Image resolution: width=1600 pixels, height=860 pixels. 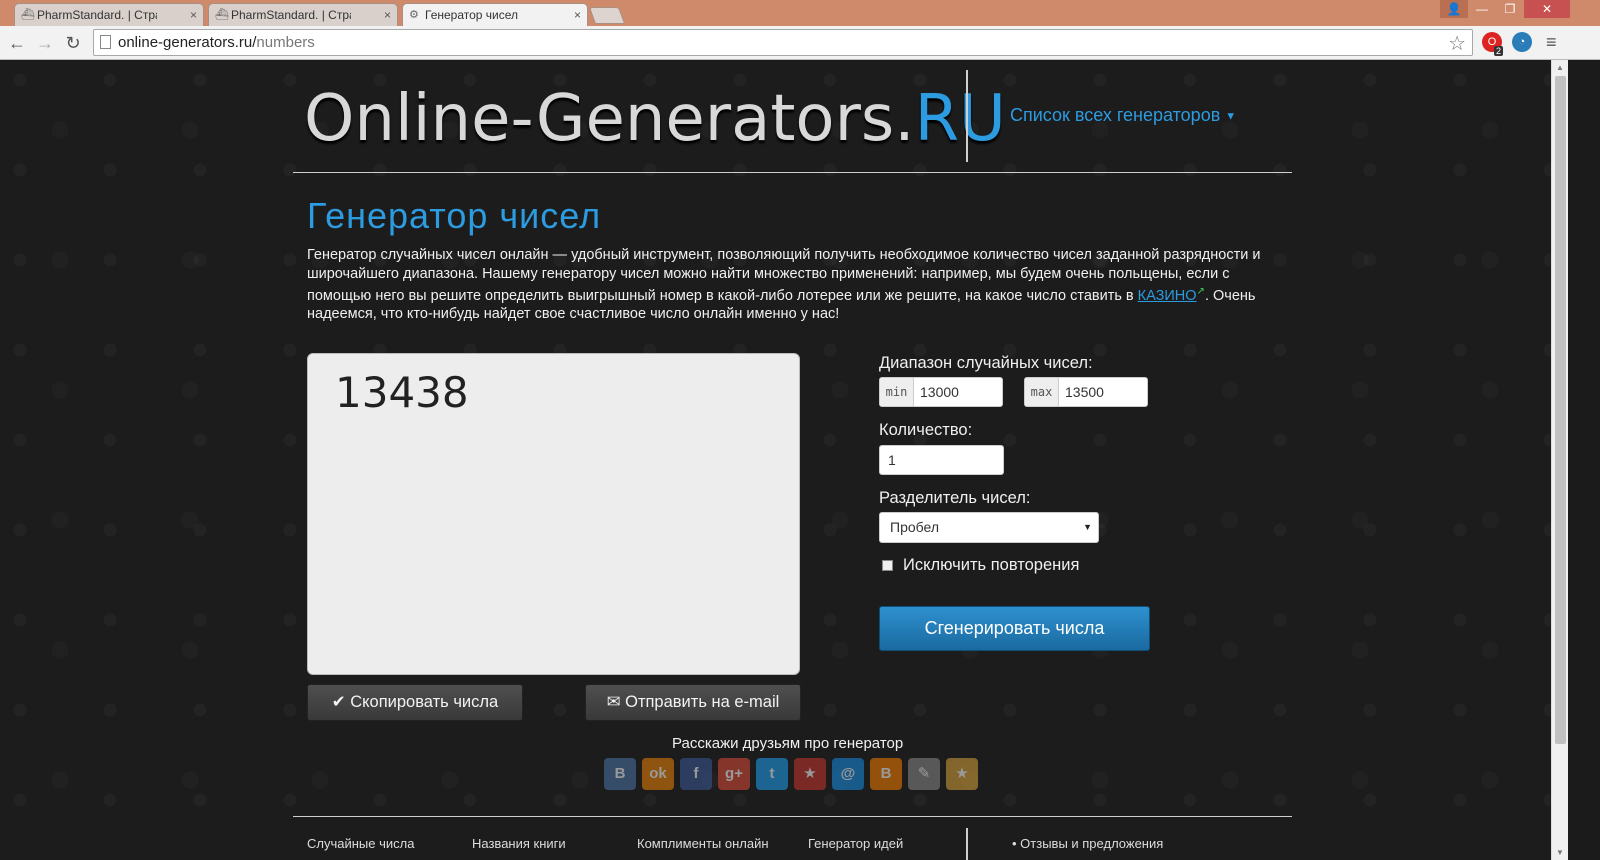 I want to click on forward-arrow-icon: →, so click(x=45, y=43).